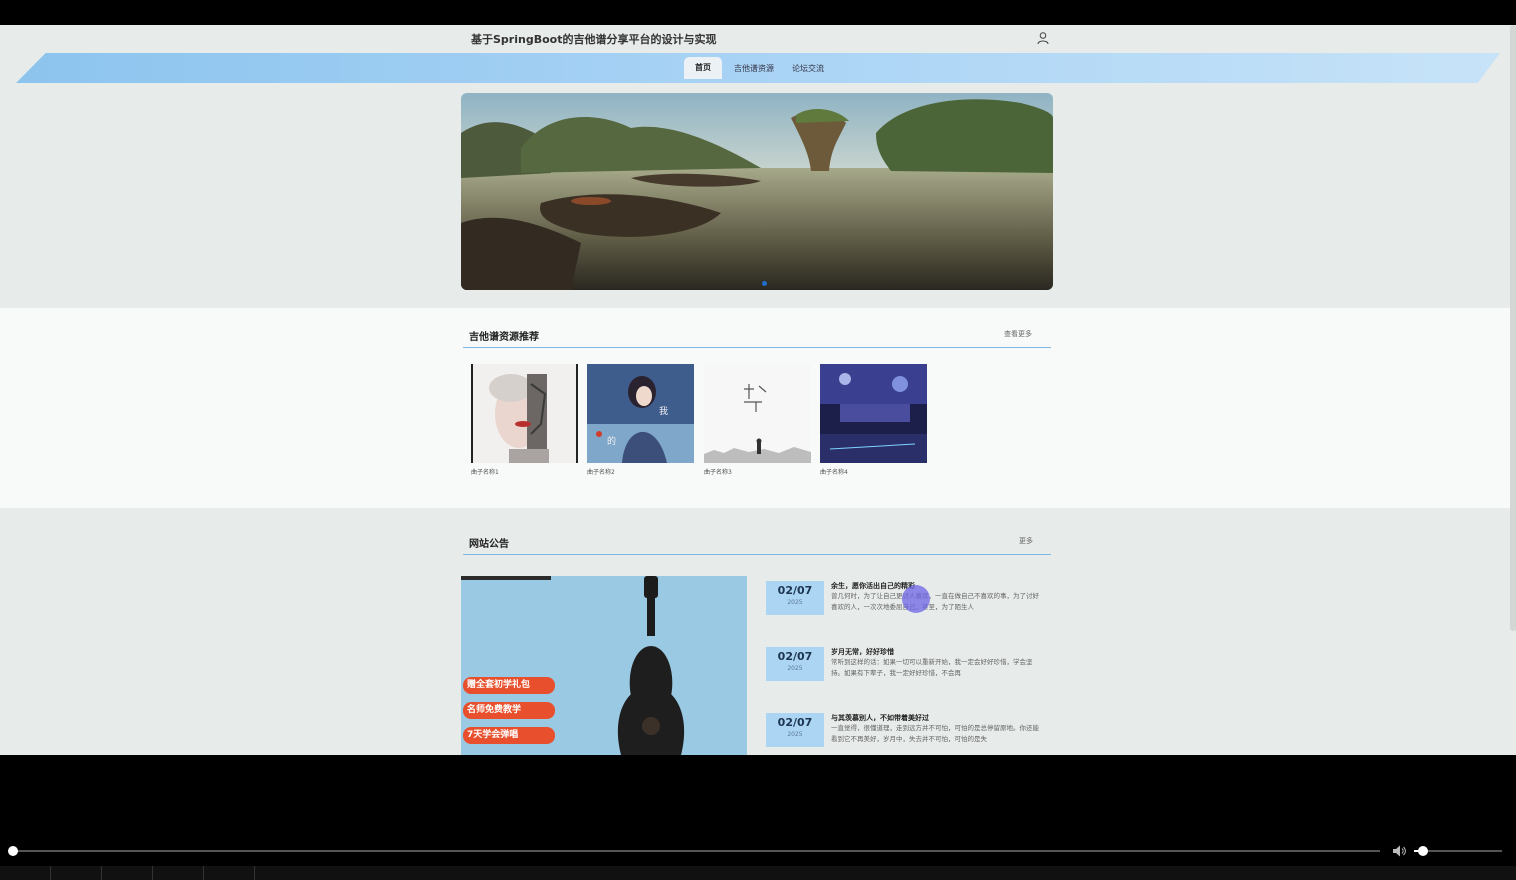 The image size is (1516, 880). Describe the element at coordinates (862, 652) in the screenshot. I see `notice-title: 岁月无常，好好珍惜` at that location.